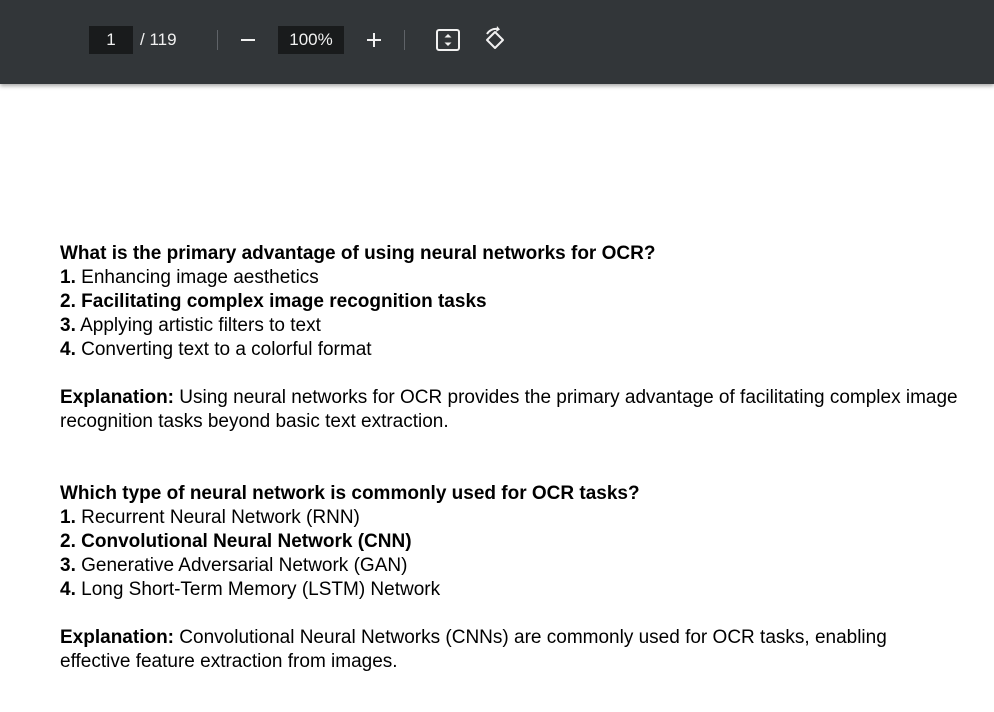  What do you see at coordinates (234, 565) in the screenshot?
I see `option-item: 3. Generative Adversarial Network (GAN)` at bounding box center [234, 565].